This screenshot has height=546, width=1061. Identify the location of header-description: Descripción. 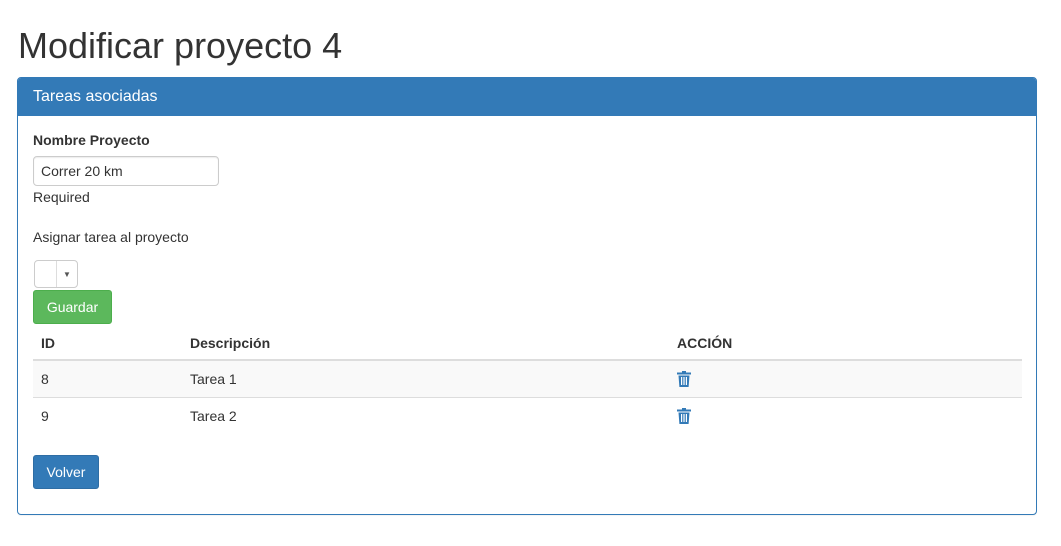
(425, 343).